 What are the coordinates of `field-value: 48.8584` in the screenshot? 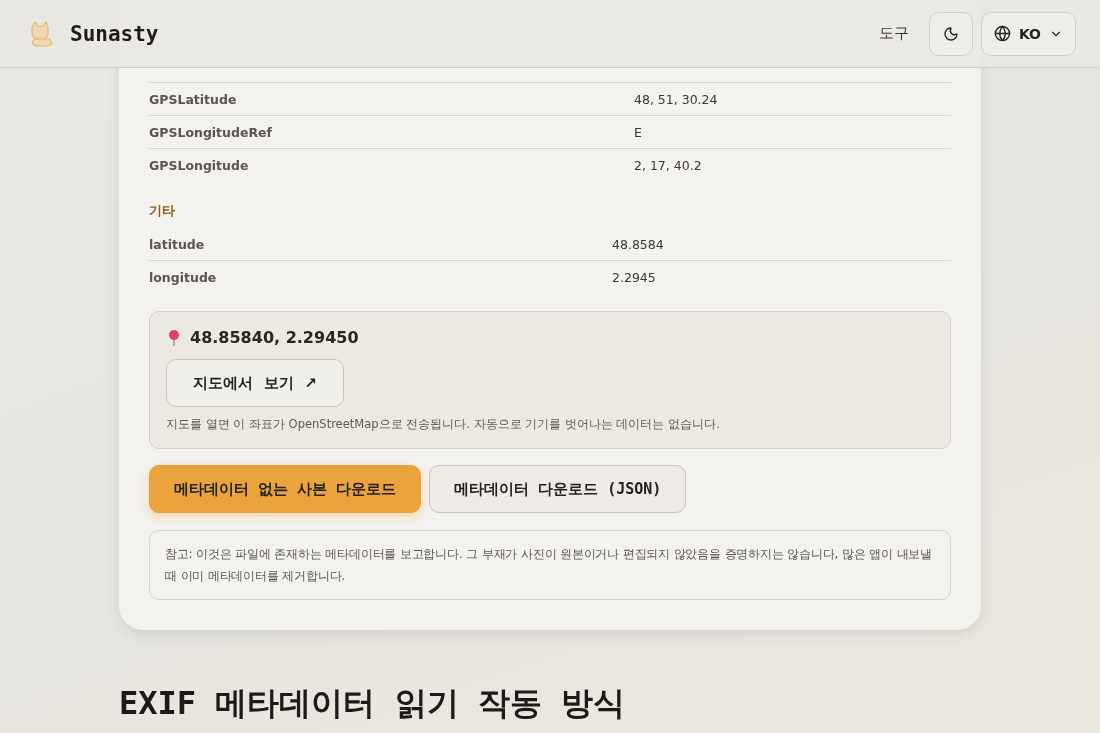 It's located at (638, 244).